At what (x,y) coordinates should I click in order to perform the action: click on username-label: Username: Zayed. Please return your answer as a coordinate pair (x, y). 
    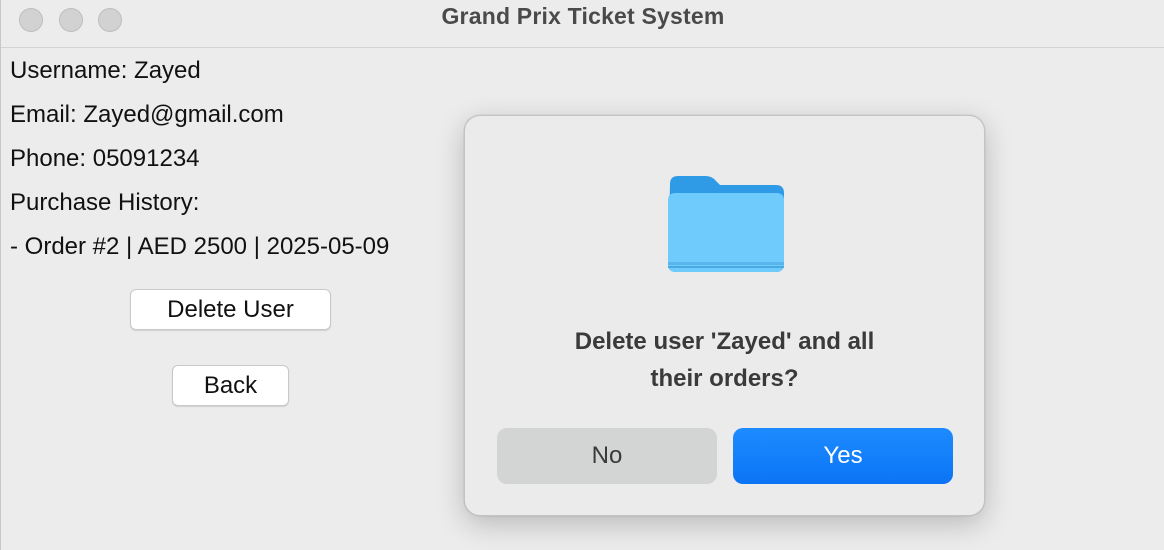
    Looking at the image, I should click on (105, 70).